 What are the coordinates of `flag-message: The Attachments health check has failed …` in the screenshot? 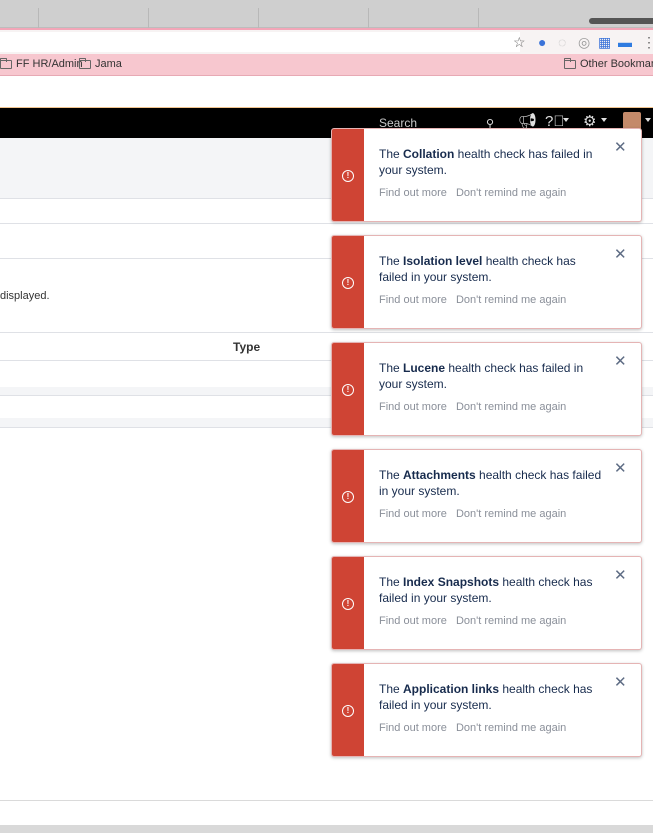 It's located at (490, 483).